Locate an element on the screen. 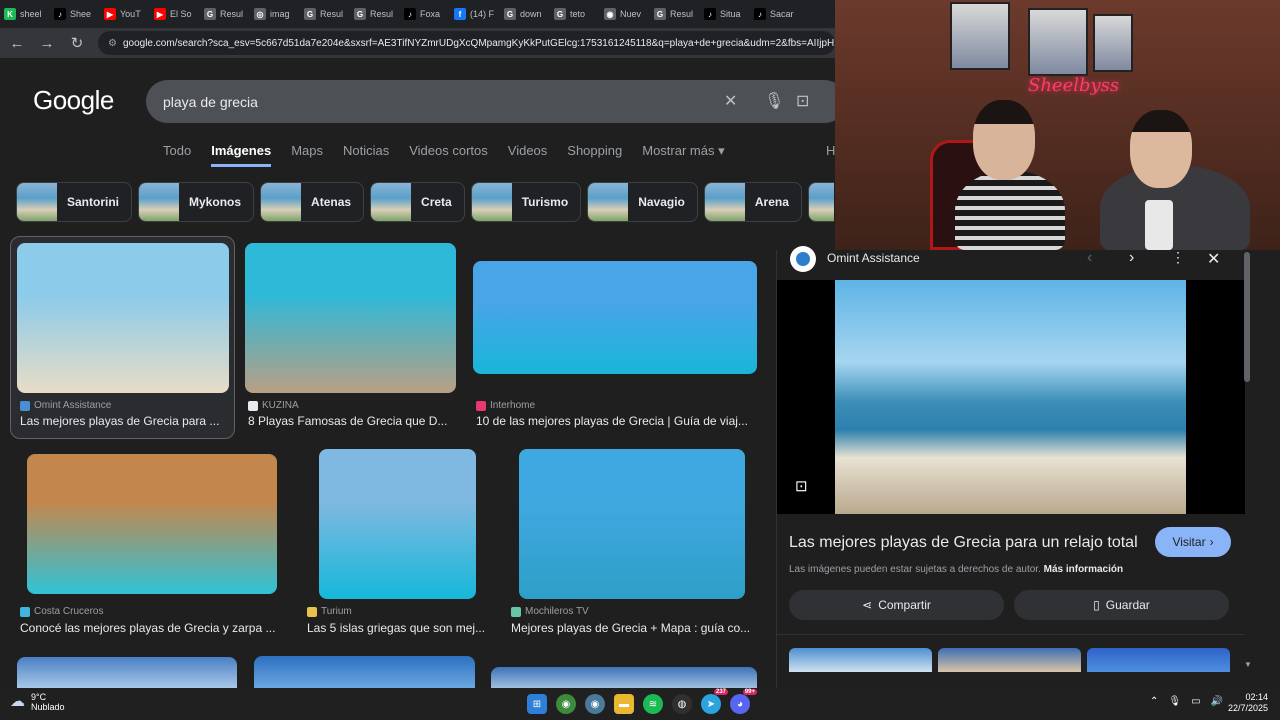  close-icon: ✕ is located at coordinates (1213, 259).